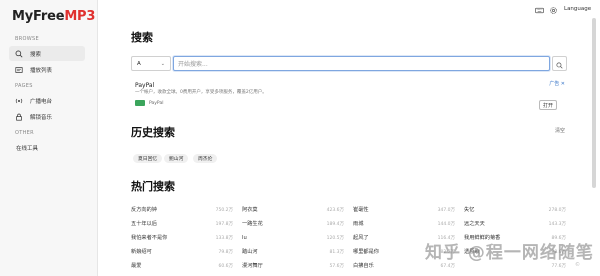 This screenshot has width=600, height=276. Describe the element at coordinates (47, 147) in the screenshot. I see `sidebar-item-tools: 在线工具` at that location.